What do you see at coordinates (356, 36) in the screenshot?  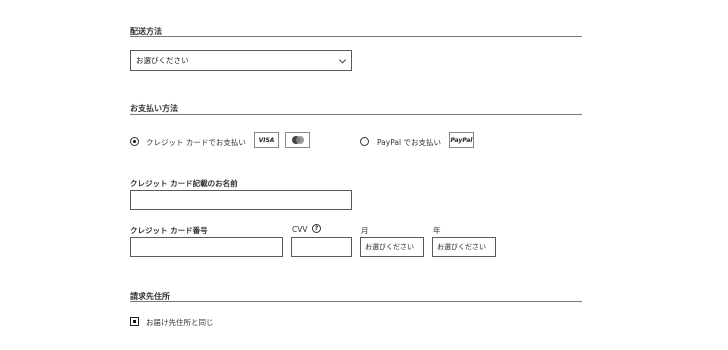 I see `shipping-divider` at bounding box center [356, 36].